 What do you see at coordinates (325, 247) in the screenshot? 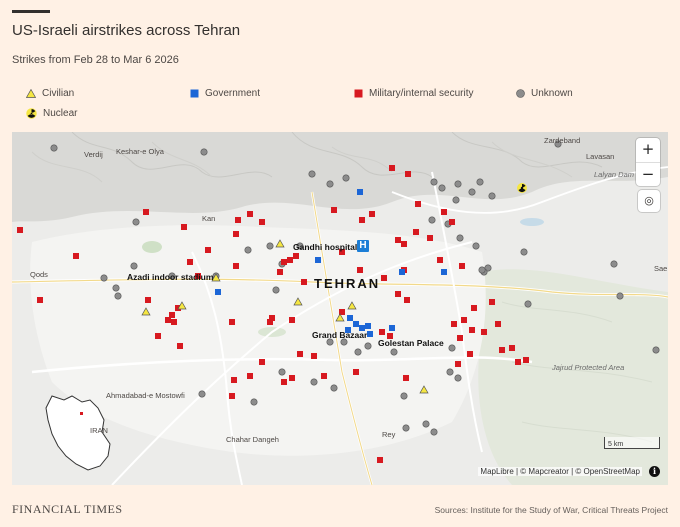
I see `landmark-label: Gandhi hospital` at bounding box center [325, 247].